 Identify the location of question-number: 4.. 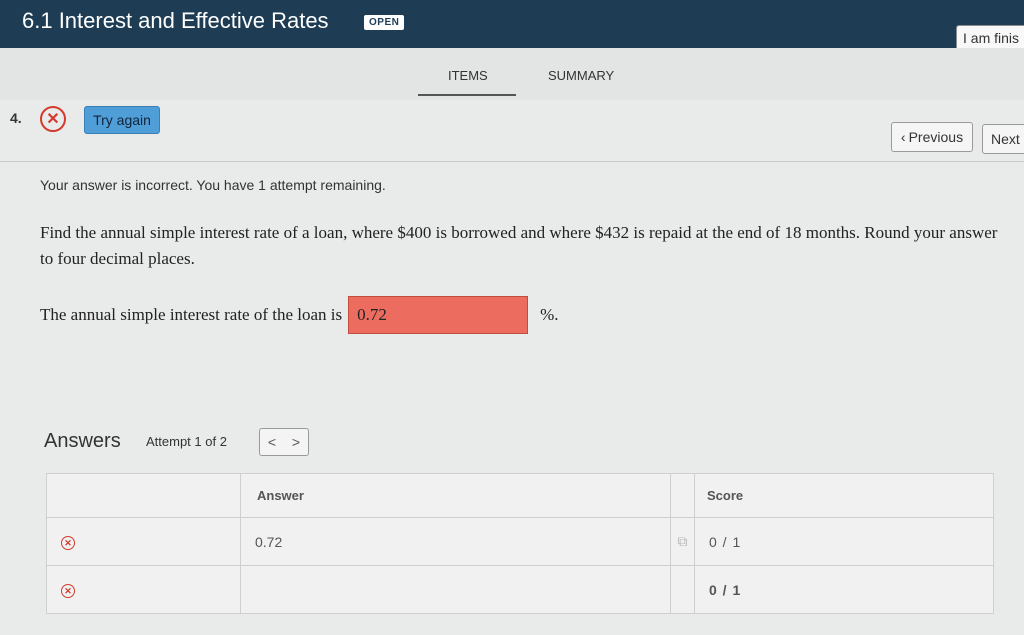
(16, 118).